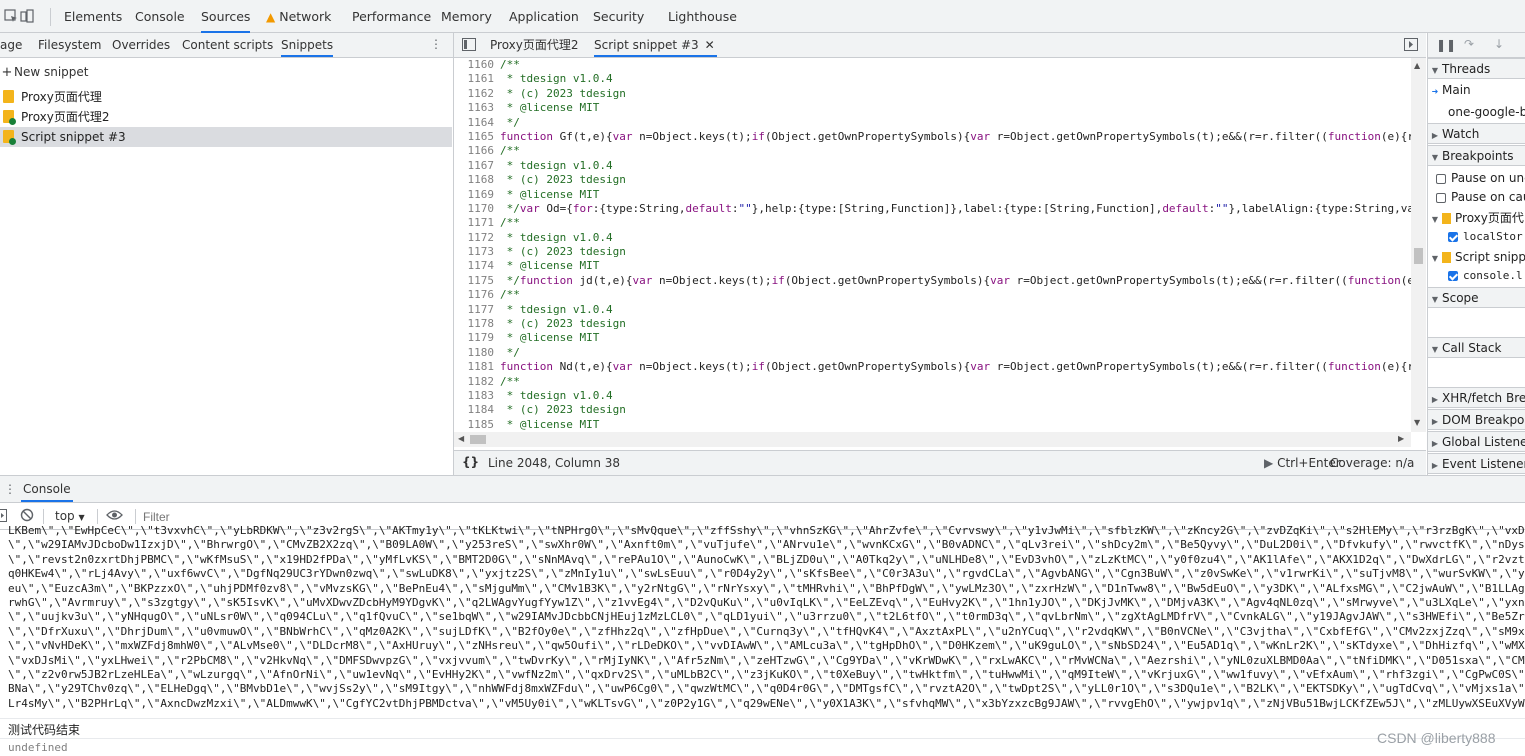  Describe the element at coordinates (1476, 419) in the screenshot. I see `dom-breakpoints-header: ▶DOM Breakpoin` at that location.